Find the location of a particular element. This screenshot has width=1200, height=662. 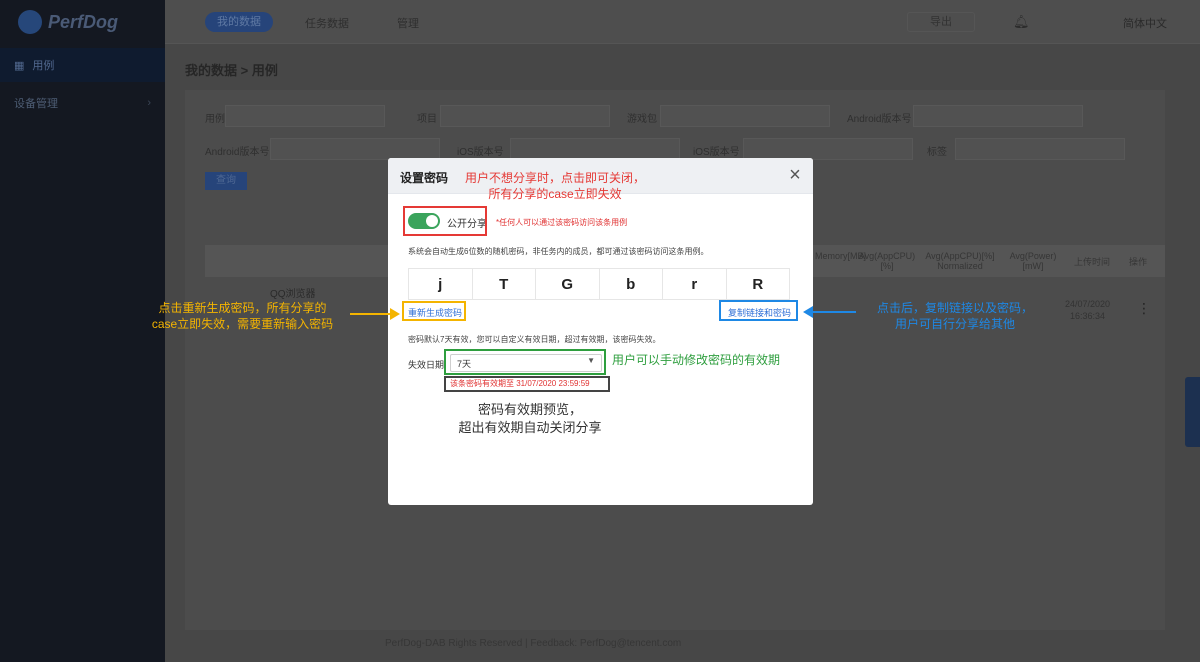

annotation-line: 用户可自行分享给其他 is located at coordinates (954, 324).